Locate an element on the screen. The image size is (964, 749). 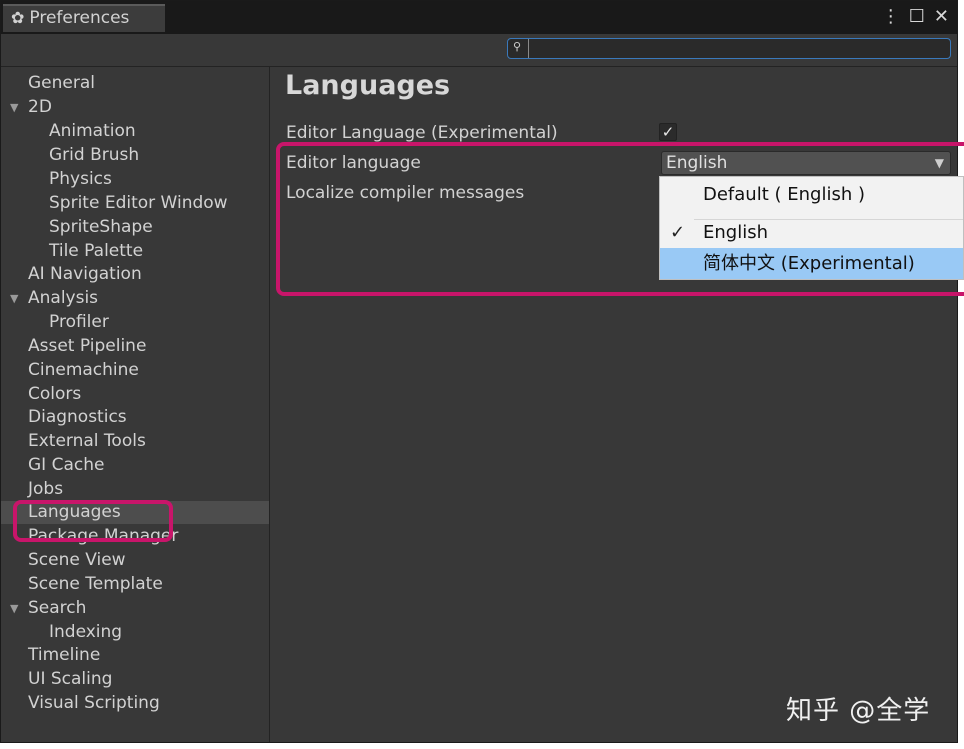
sidebar-item-general: General is located at coordinates (135, 83).